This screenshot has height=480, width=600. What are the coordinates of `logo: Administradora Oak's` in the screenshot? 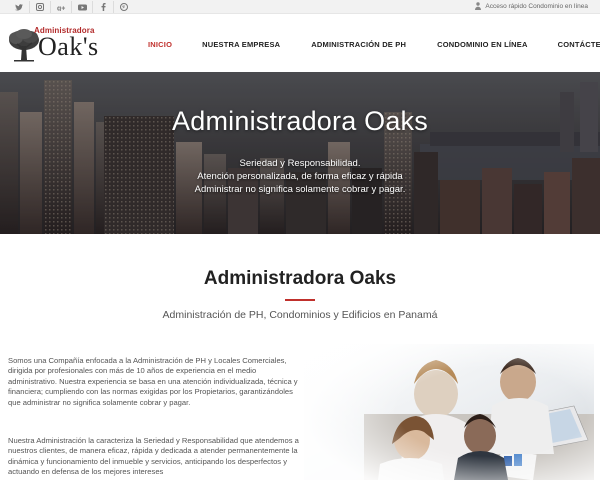 It's located at (53, 46).